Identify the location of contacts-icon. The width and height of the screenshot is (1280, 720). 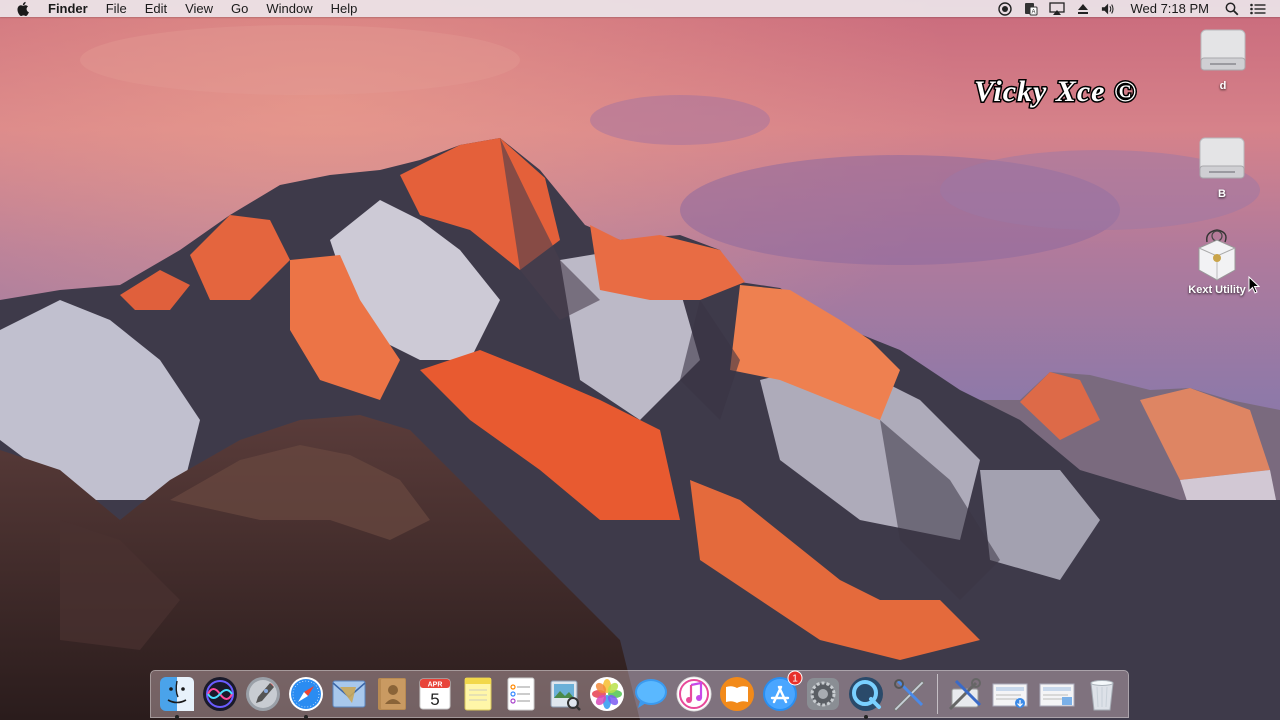
(392, 694).